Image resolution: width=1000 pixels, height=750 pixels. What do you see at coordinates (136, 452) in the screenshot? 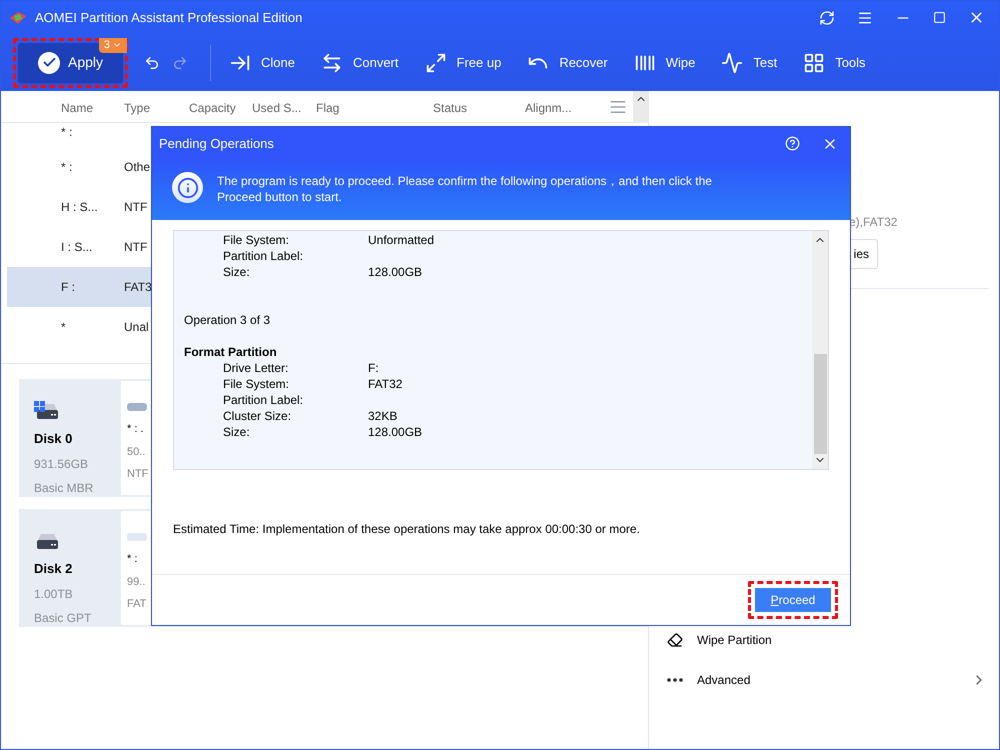
I see `partition-size: 50..` at bounding box center [136, 452].